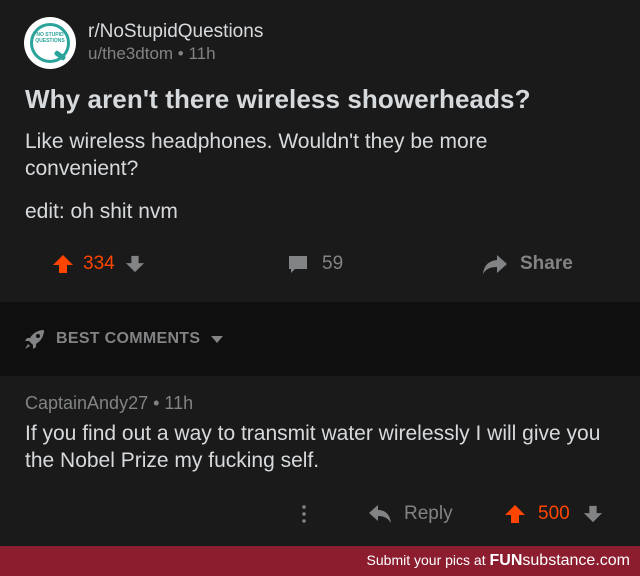 Image resolution: width=640 pixels, height=576 pixels. I want to click on footer-brand-bold: FUN, so click(506, 560).